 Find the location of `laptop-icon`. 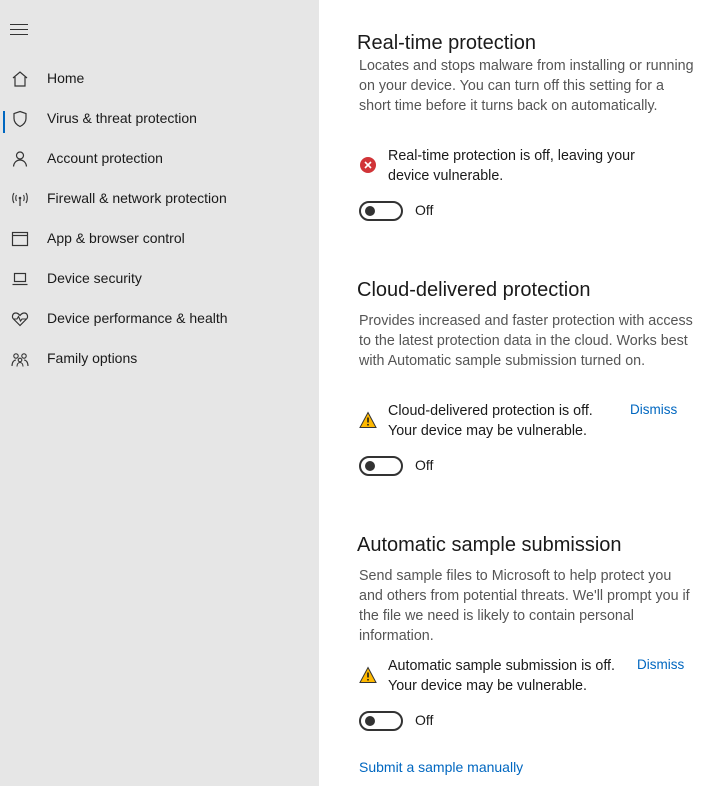

laptop-icon is located at coordinates (20, 279).